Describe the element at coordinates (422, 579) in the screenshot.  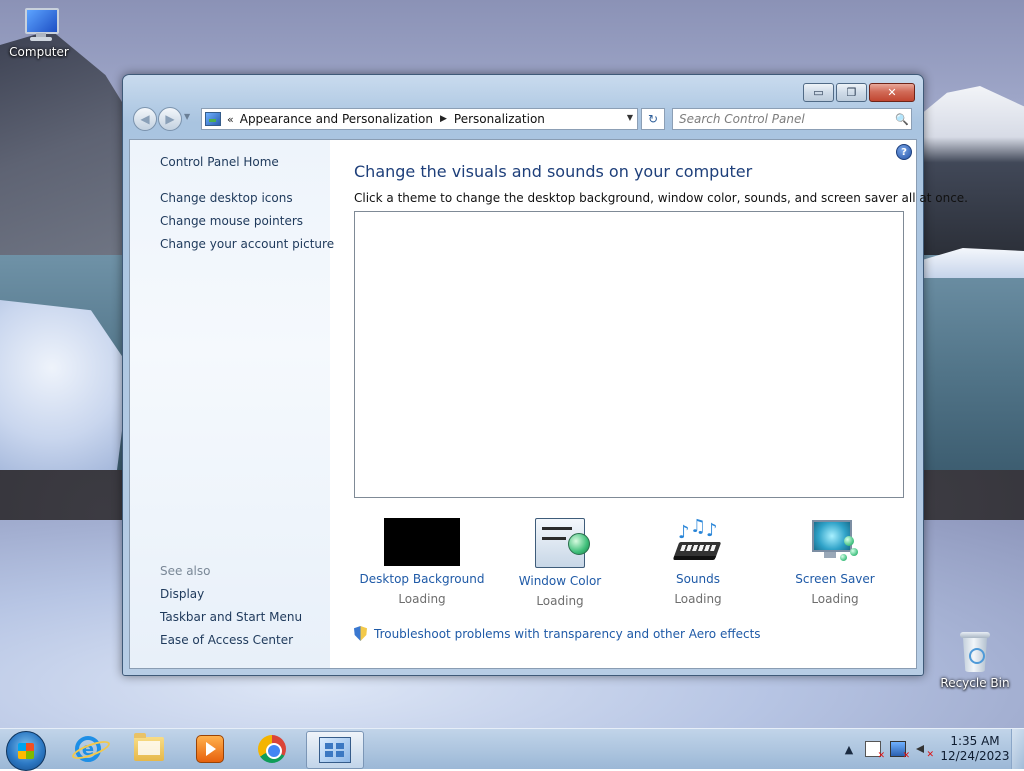
I see `tile-label: Desktop Background` at that location.